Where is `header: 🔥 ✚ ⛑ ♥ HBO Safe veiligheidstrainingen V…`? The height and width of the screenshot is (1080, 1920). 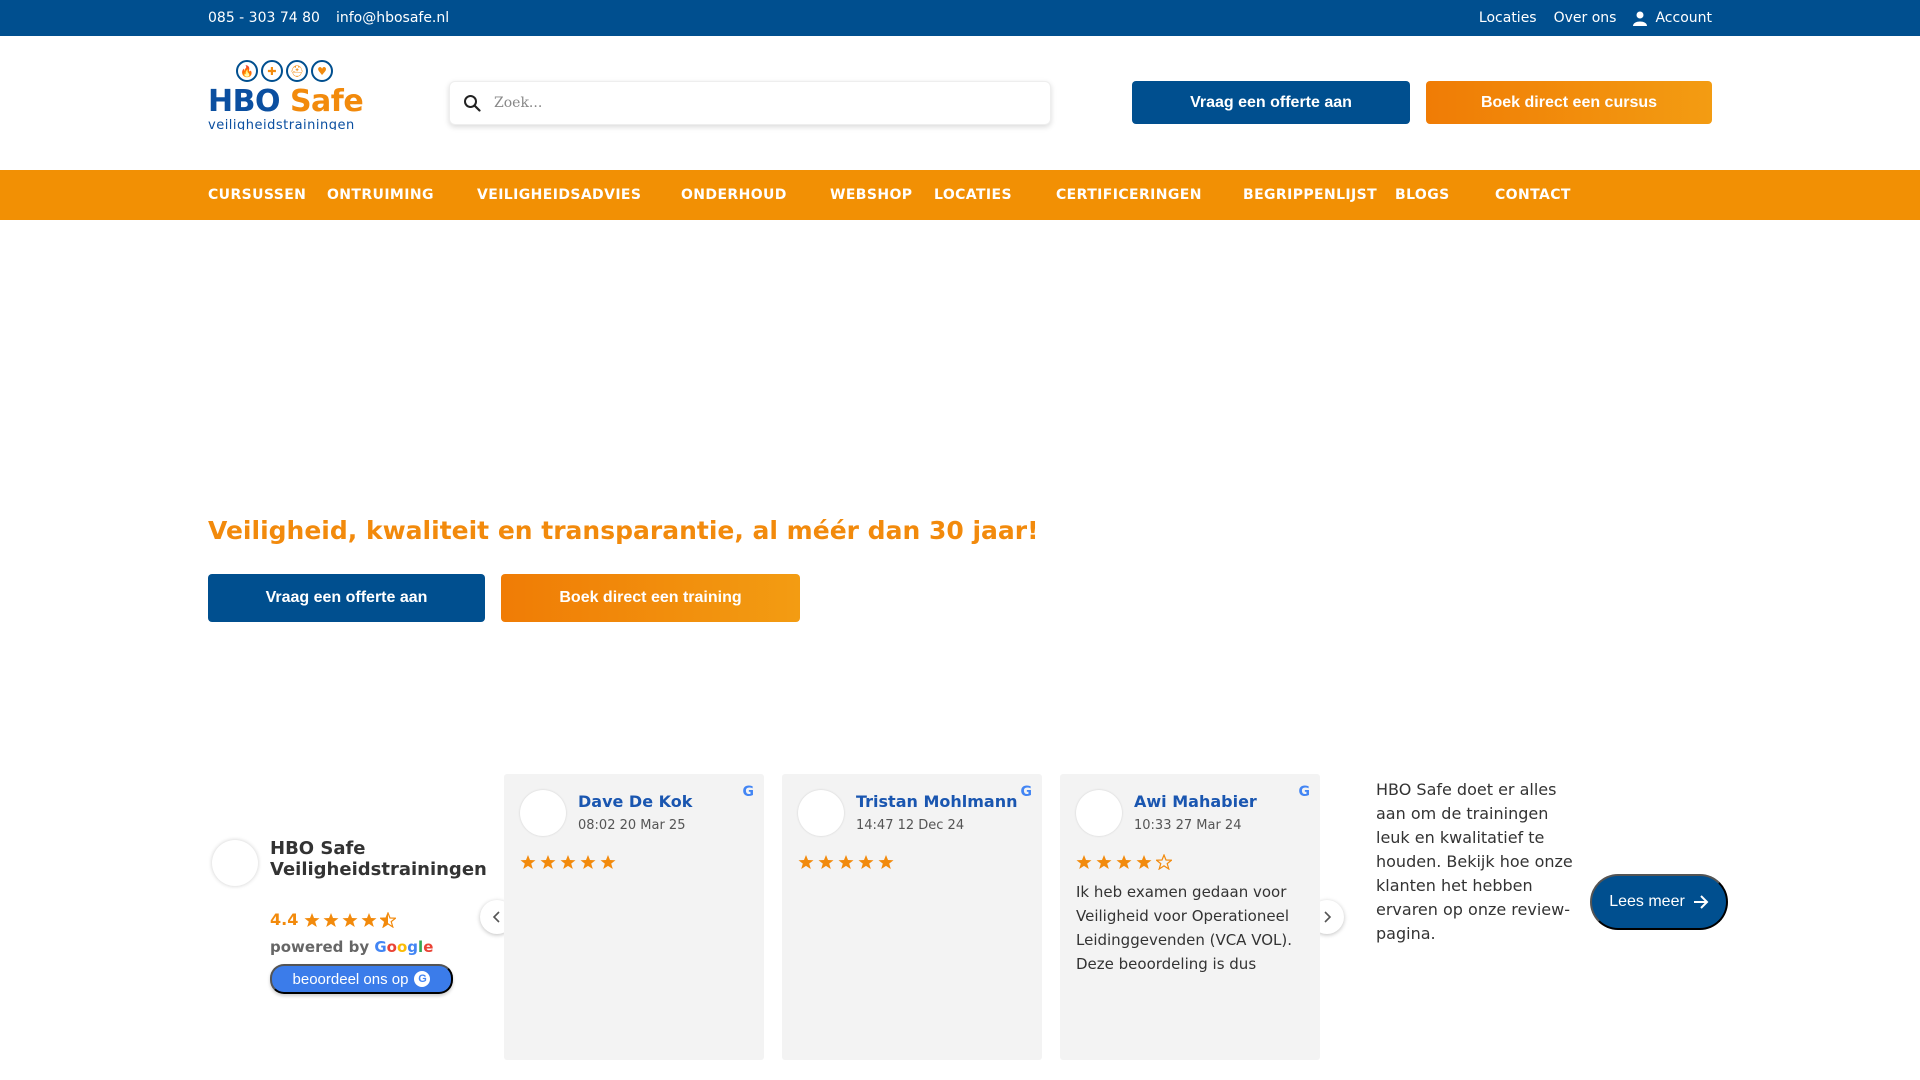
header: 🔥 ✚ ⛑ ♥ HBO Safe veiligheidstrainingen V… is located at coordinates (960, 103).